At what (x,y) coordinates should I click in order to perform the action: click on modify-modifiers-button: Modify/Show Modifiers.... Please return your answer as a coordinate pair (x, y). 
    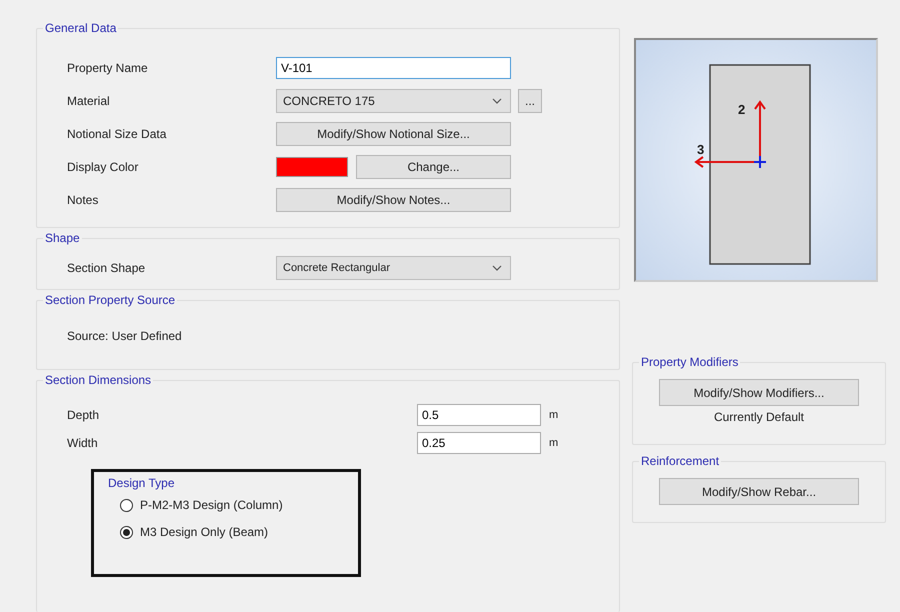
    Looking at the image, I should click on (759, 392).